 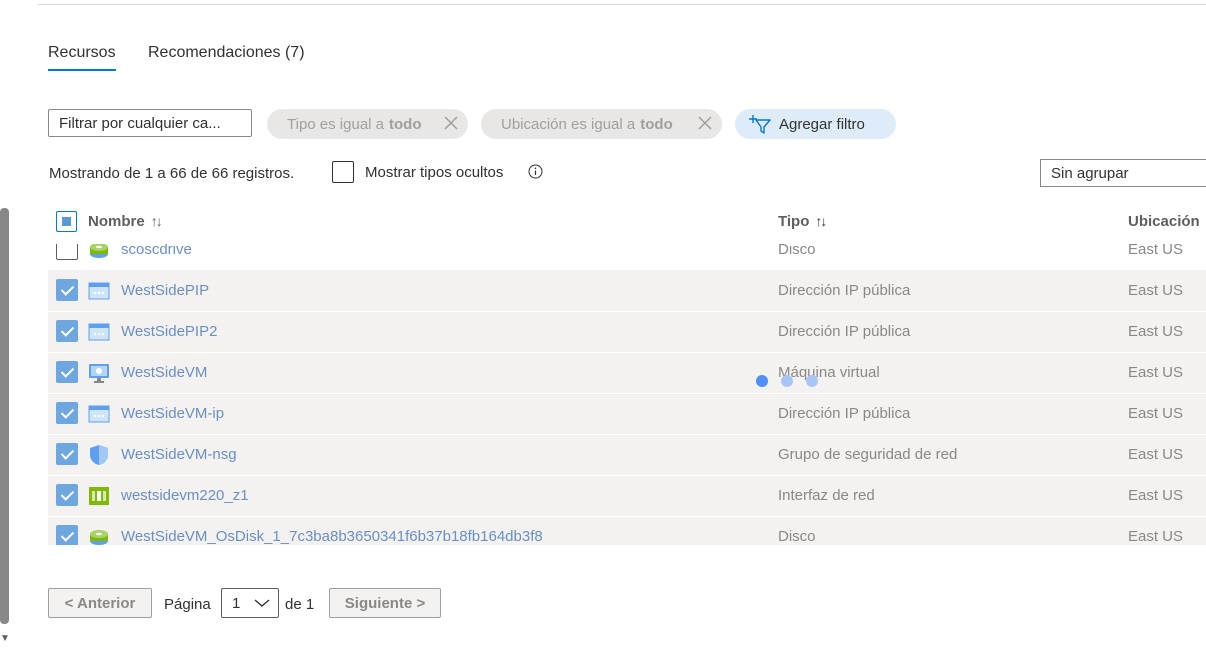 I want to click on column-header-type: Tipo ↑↓, so click(x=802, y=221).